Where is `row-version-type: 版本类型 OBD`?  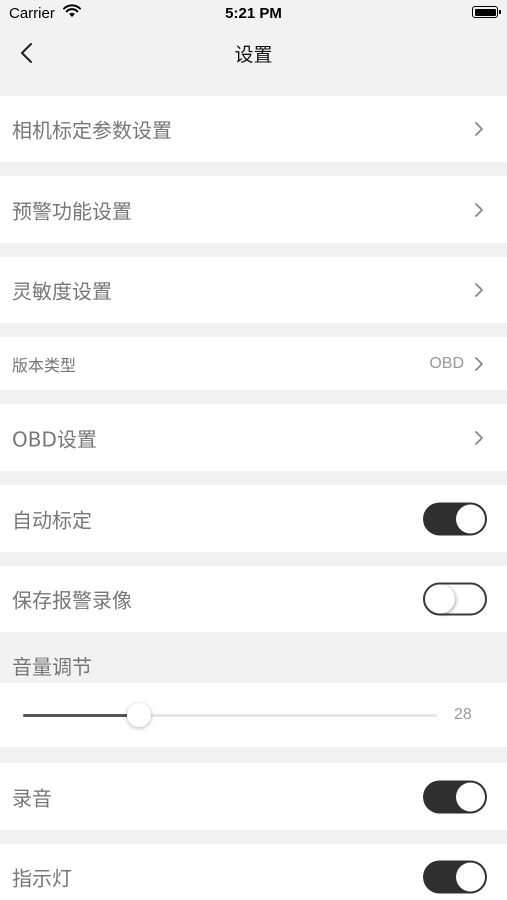
row-version-type: 版本类型 OBD is located at coordinates (253, 363).